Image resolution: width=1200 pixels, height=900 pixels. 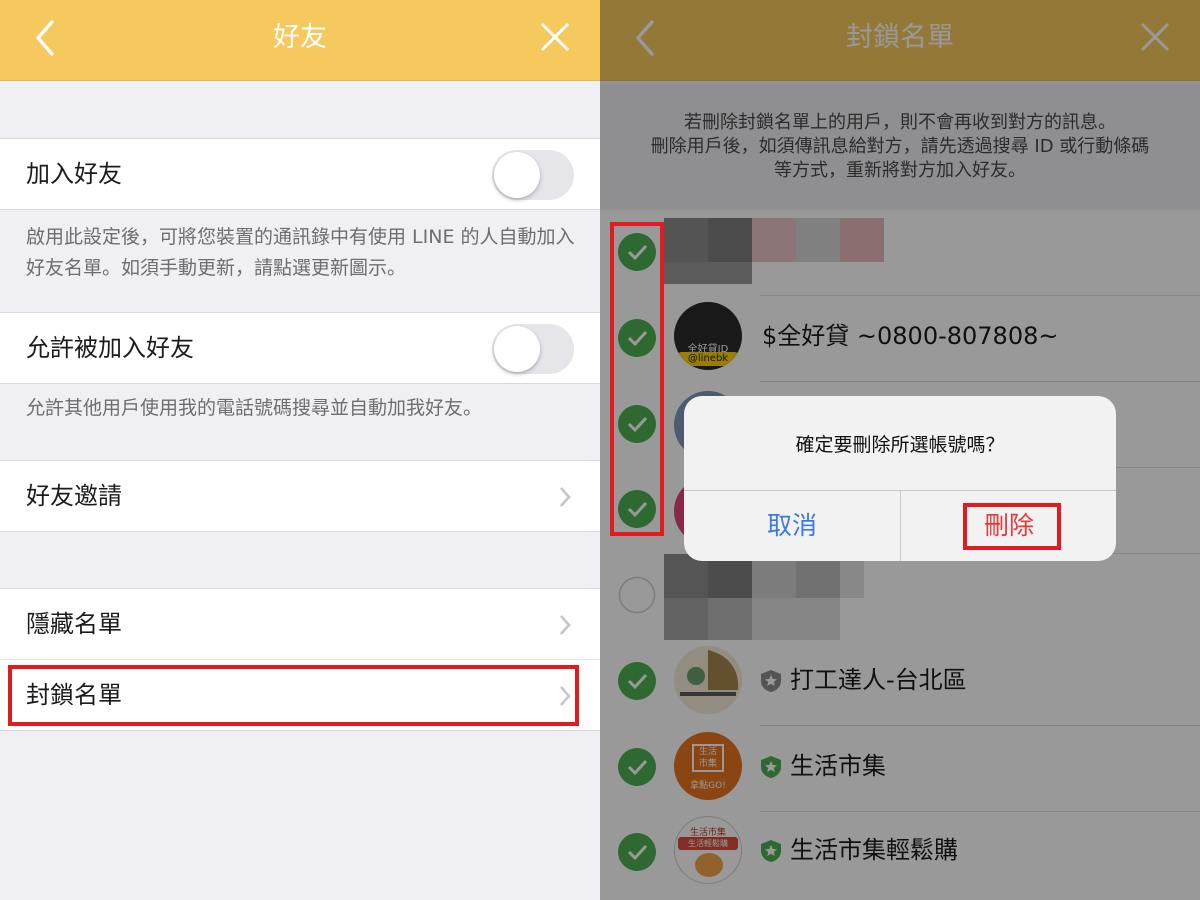 What do you see at coordinates (555, 37) in the screenshot?
I see `close-icon` at bounding box center [555, 37].